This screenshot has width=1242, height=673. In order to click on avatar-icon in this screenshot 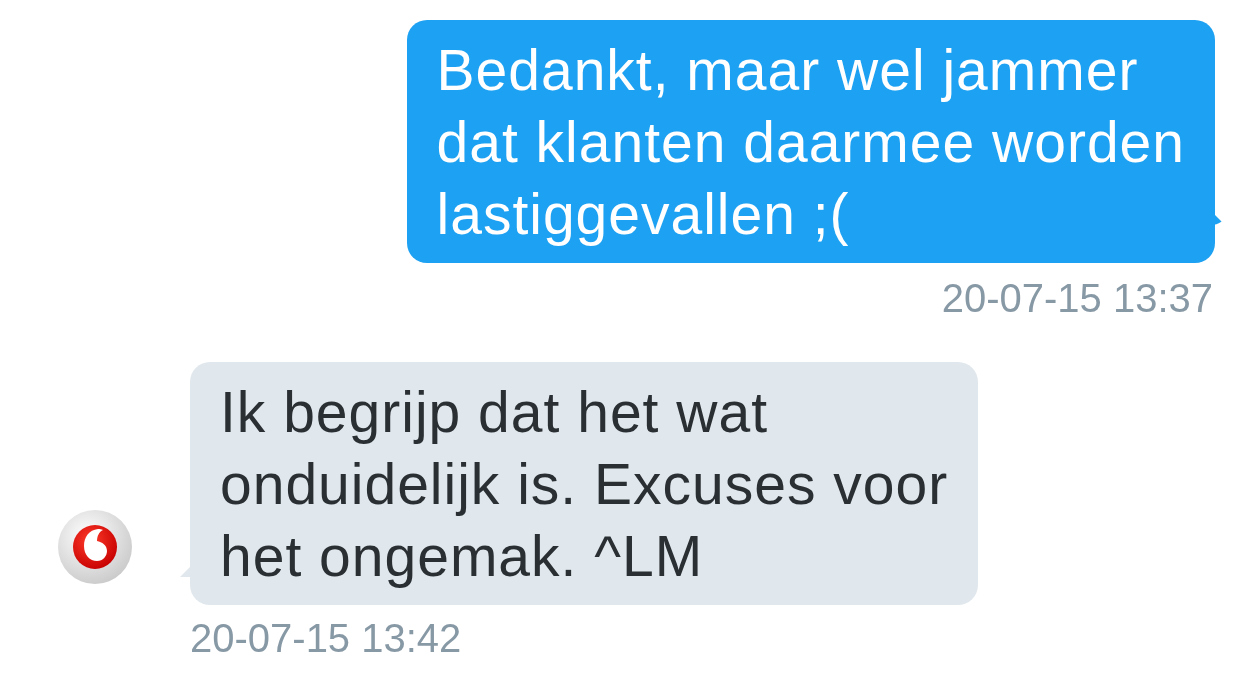, I will do `click(95, 547)`.